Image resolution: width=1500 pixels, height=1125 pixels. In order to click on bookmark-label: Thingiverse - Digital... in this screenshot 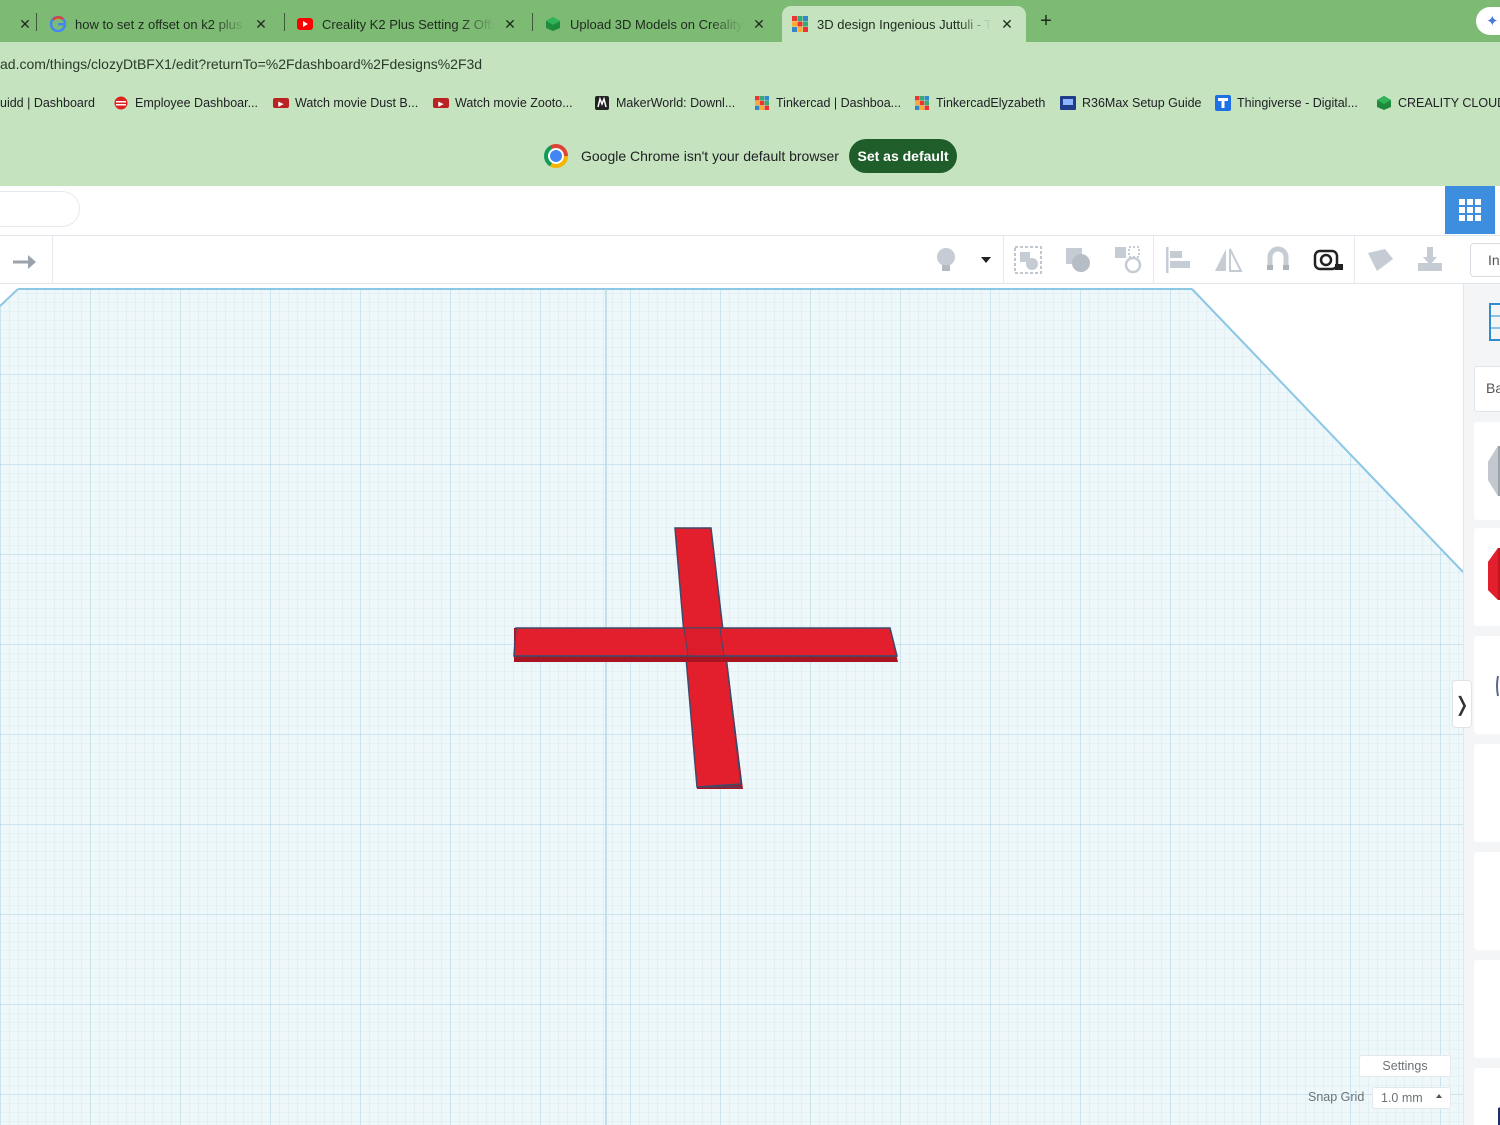, I will do `click(1297, 103)`.